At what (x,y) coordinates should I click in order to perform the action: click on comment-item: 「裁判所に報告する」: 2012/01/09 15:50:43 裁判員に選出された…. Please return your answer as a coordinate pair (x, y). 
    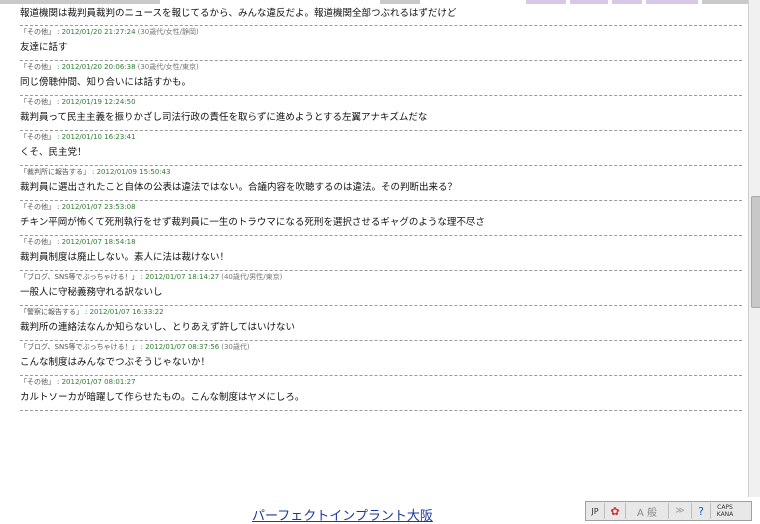
    Looking at the image, I should click on (381, 183).